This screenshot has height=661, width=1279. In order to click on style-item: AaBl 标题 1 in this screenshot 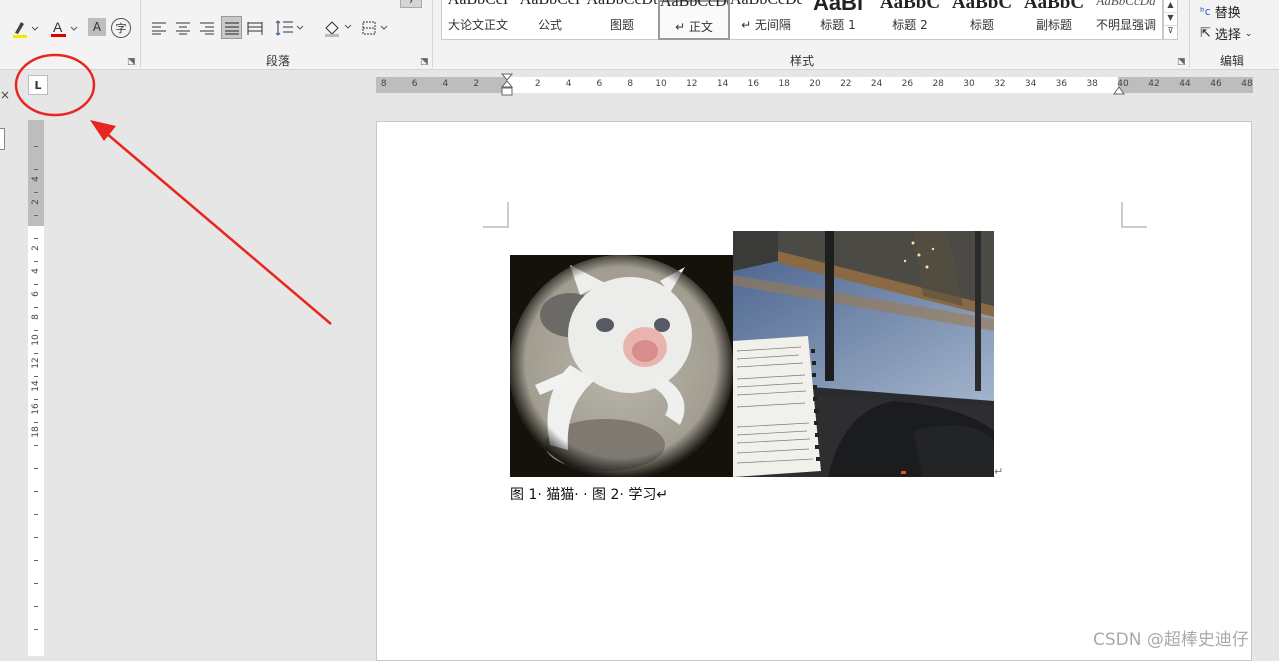, I will do `click(838, 20)`.